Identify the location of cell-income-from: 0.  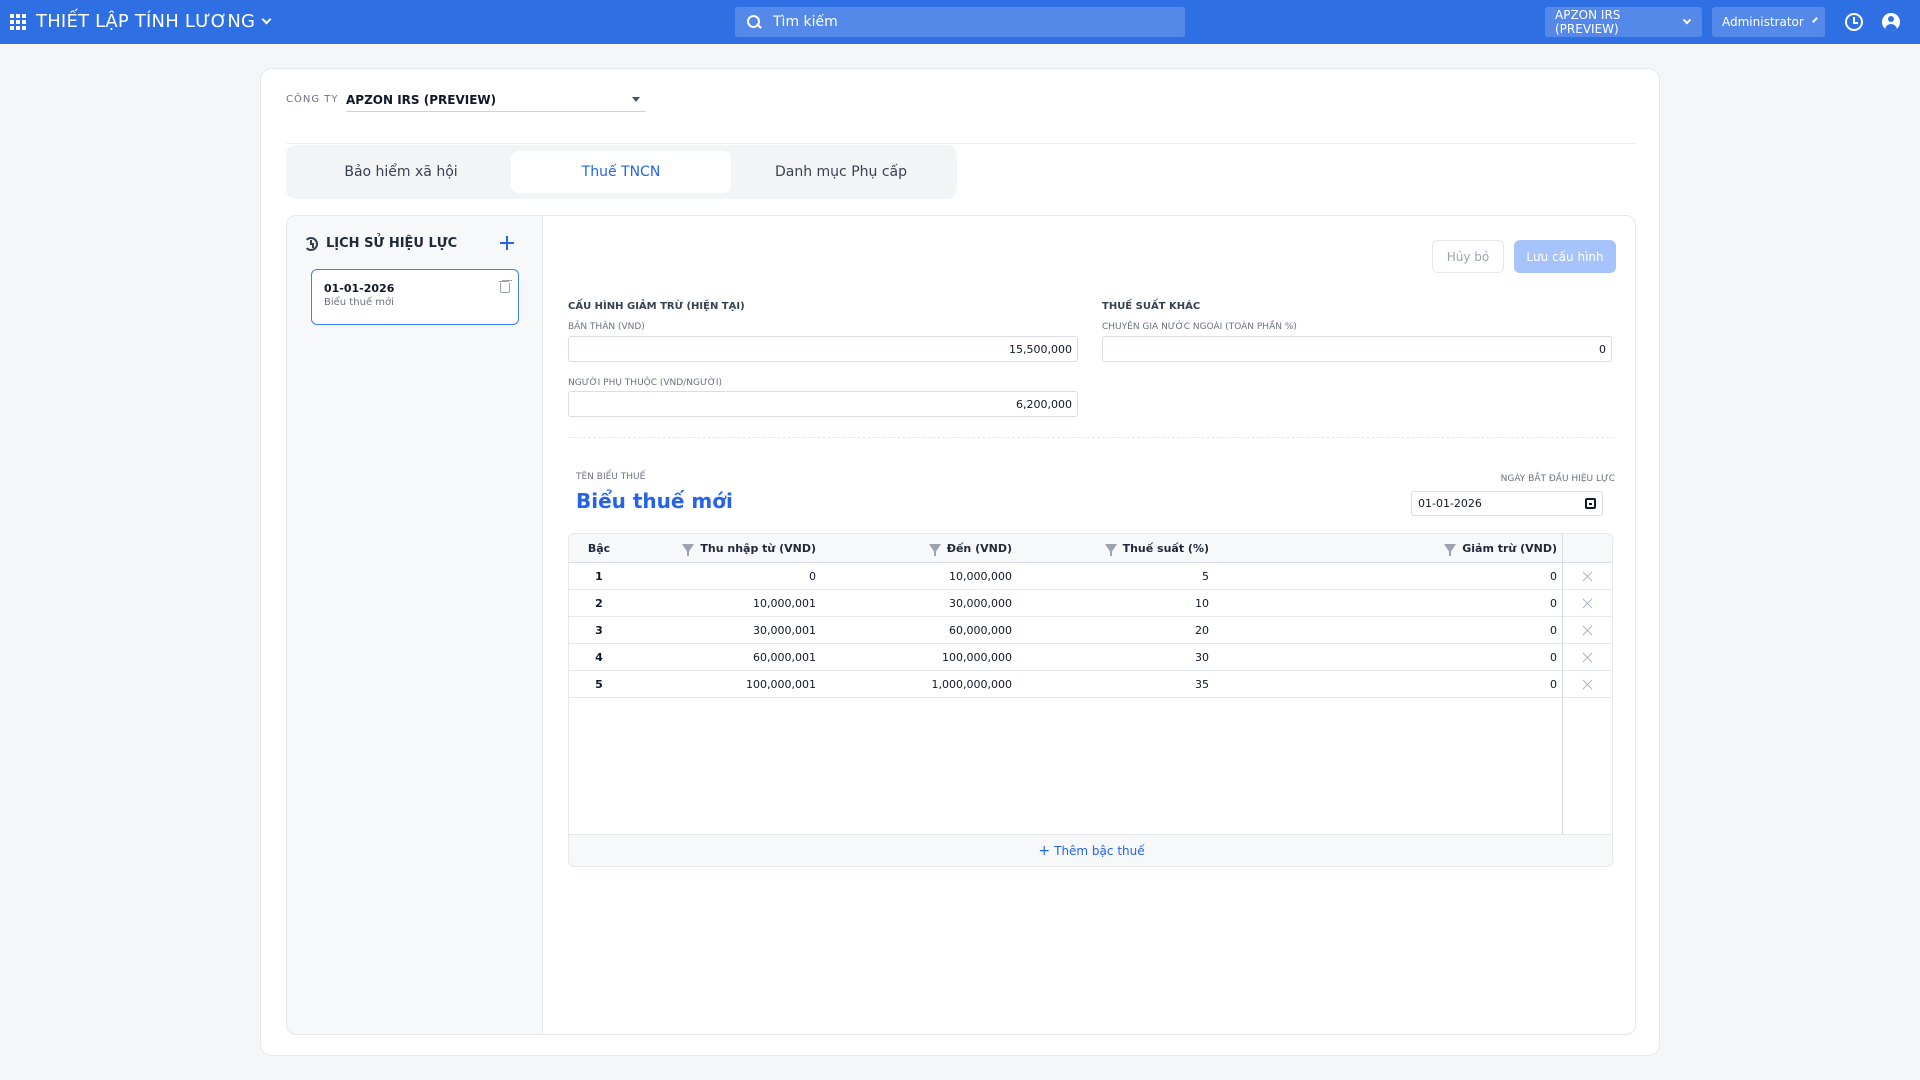
(722, 576).